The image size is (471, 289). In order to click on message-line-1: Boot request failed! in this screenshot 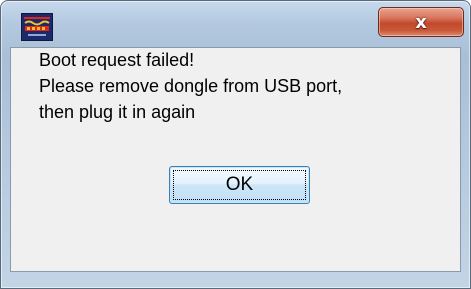, I will do `click(117, 60)`.